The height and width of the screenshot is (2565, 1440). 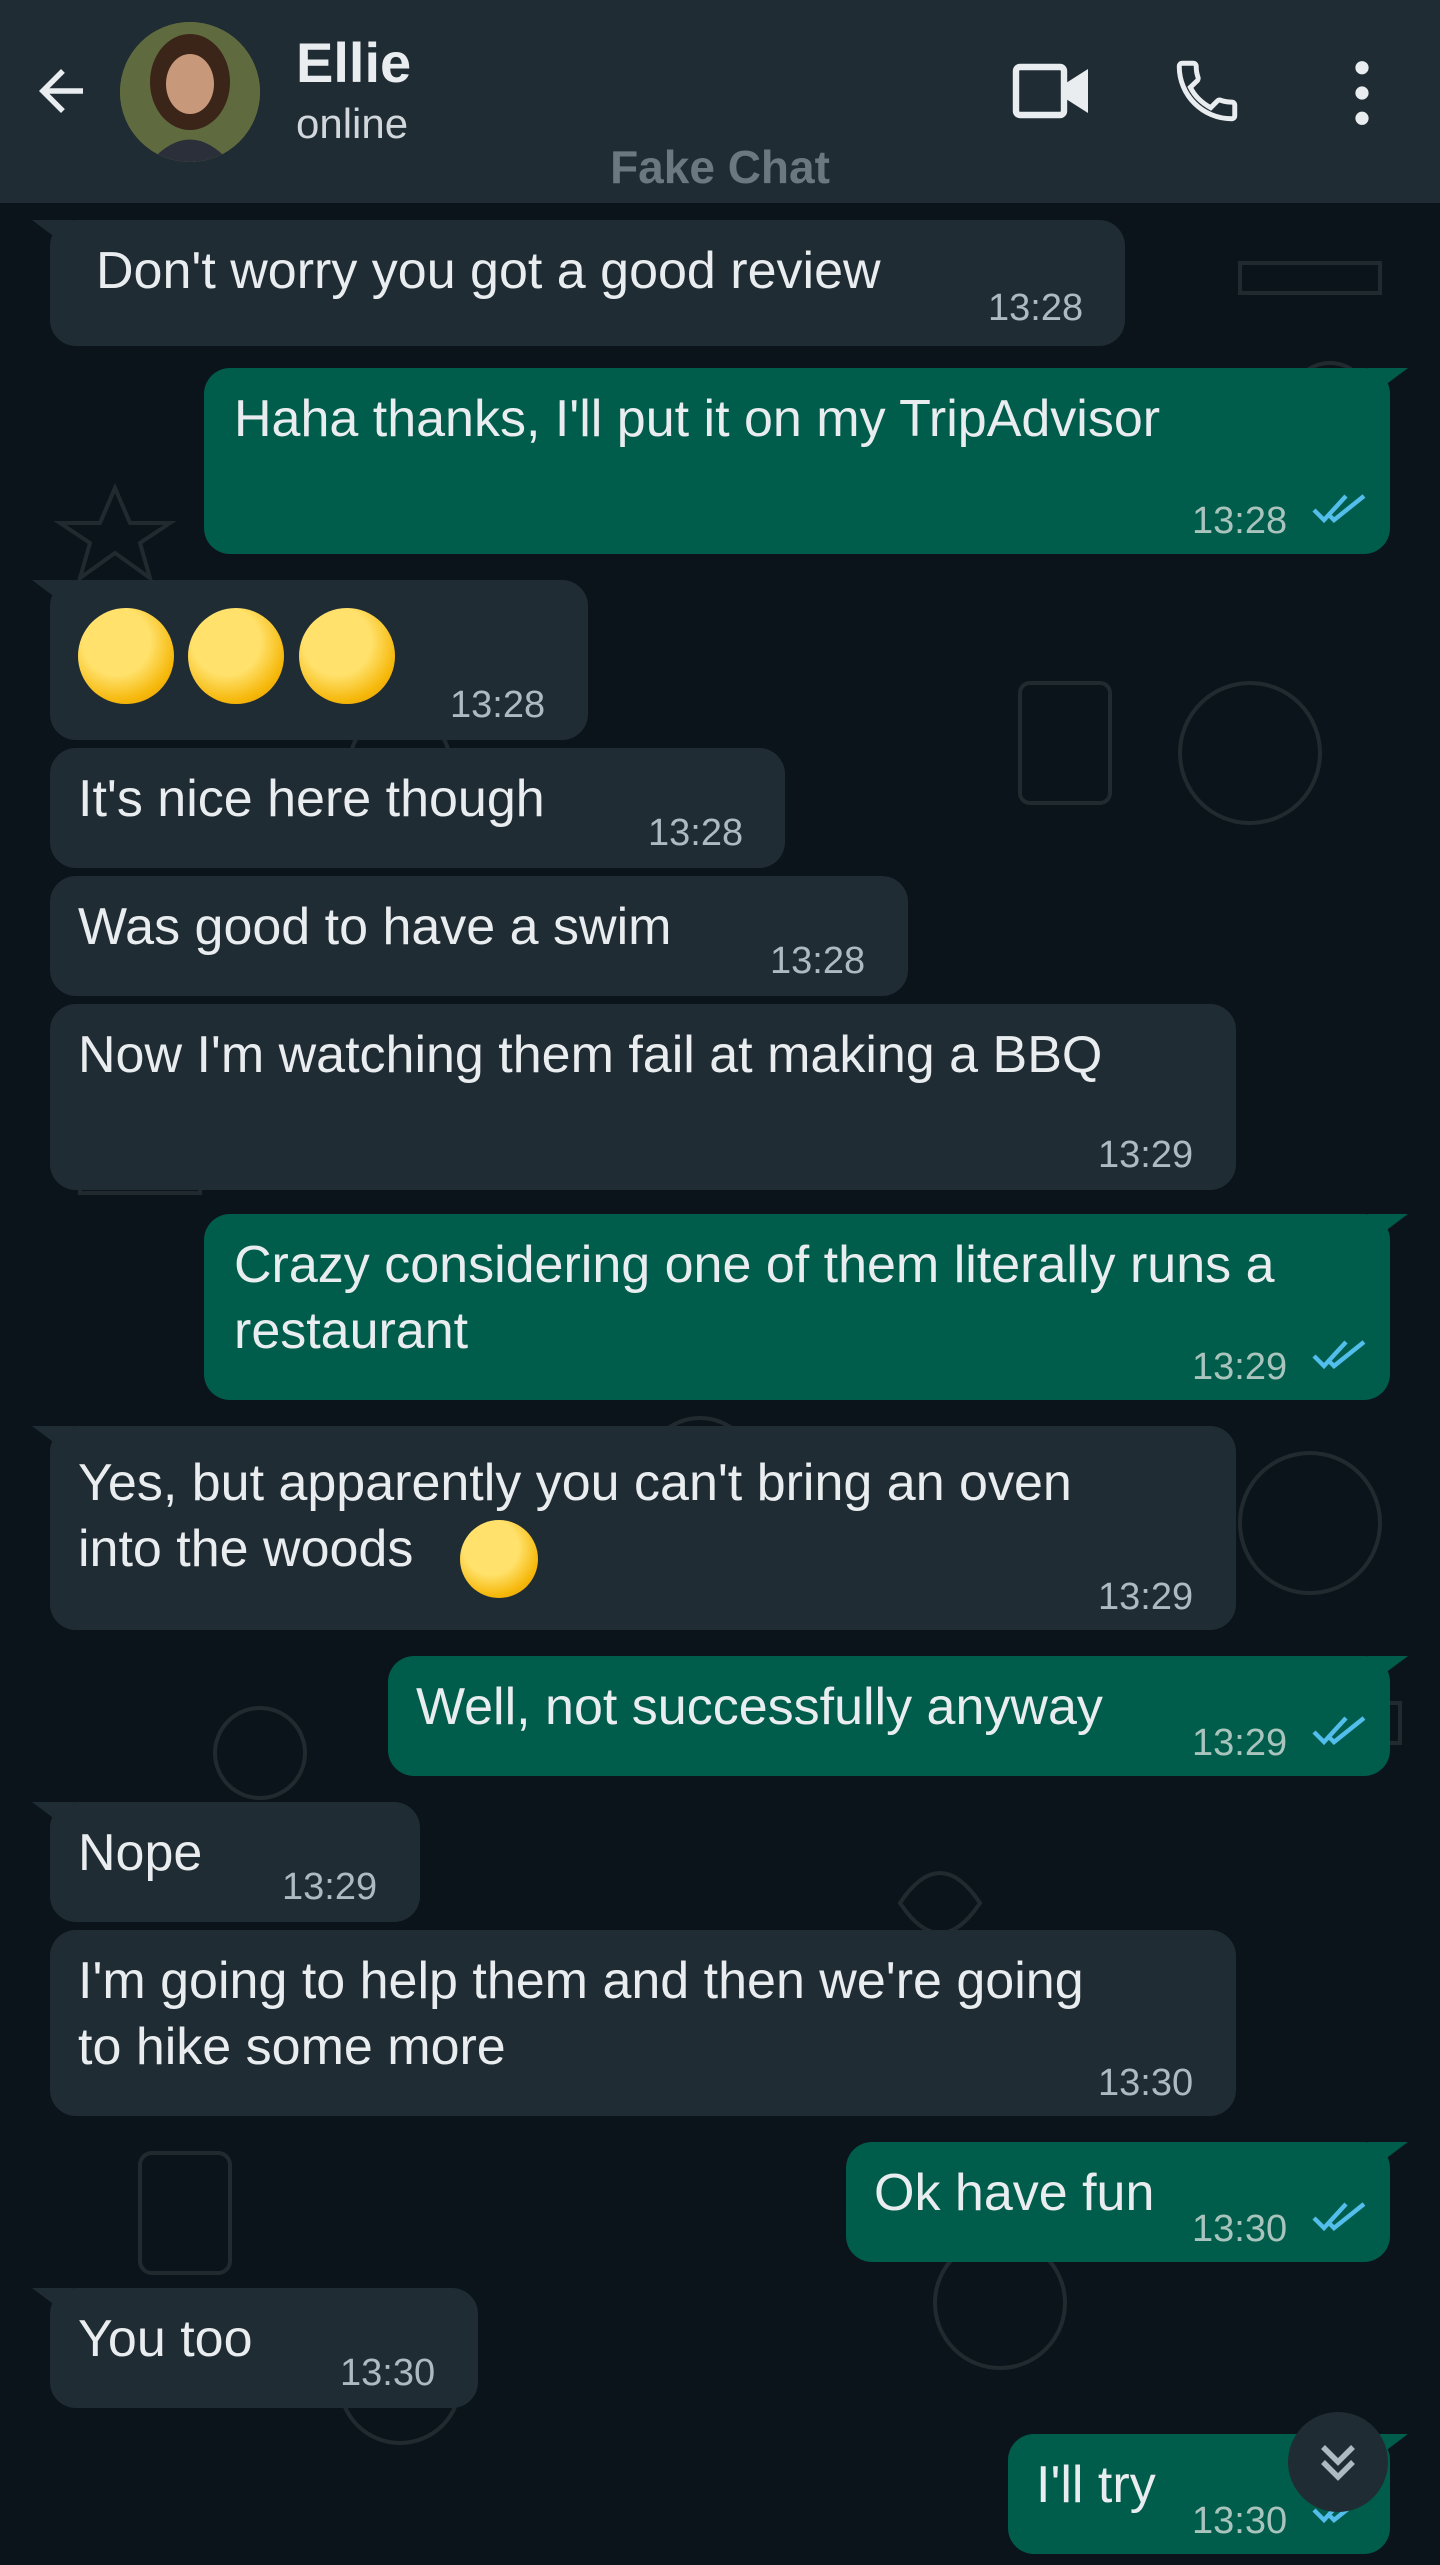 What do you see at coordinates (720, 167) in the screenshot?
I see `watermark-label: Fake Chat` at bounding box center [720, 167].